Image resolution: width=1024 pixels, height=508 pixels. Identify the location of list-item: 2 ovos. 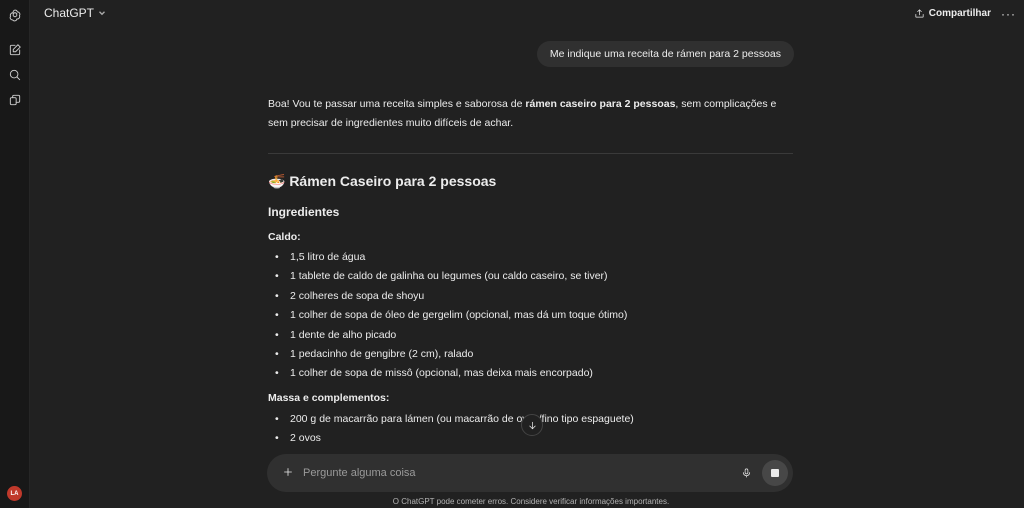
(453, 439).